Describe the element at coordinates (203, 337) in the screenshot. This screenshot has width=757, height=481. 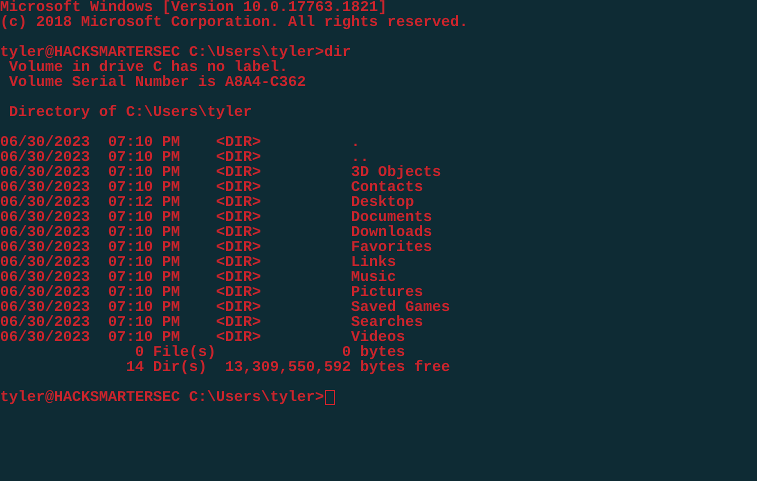
I see `console-output-line: 06/30/2023 07:10 PM <DIR> Videos` at that location.